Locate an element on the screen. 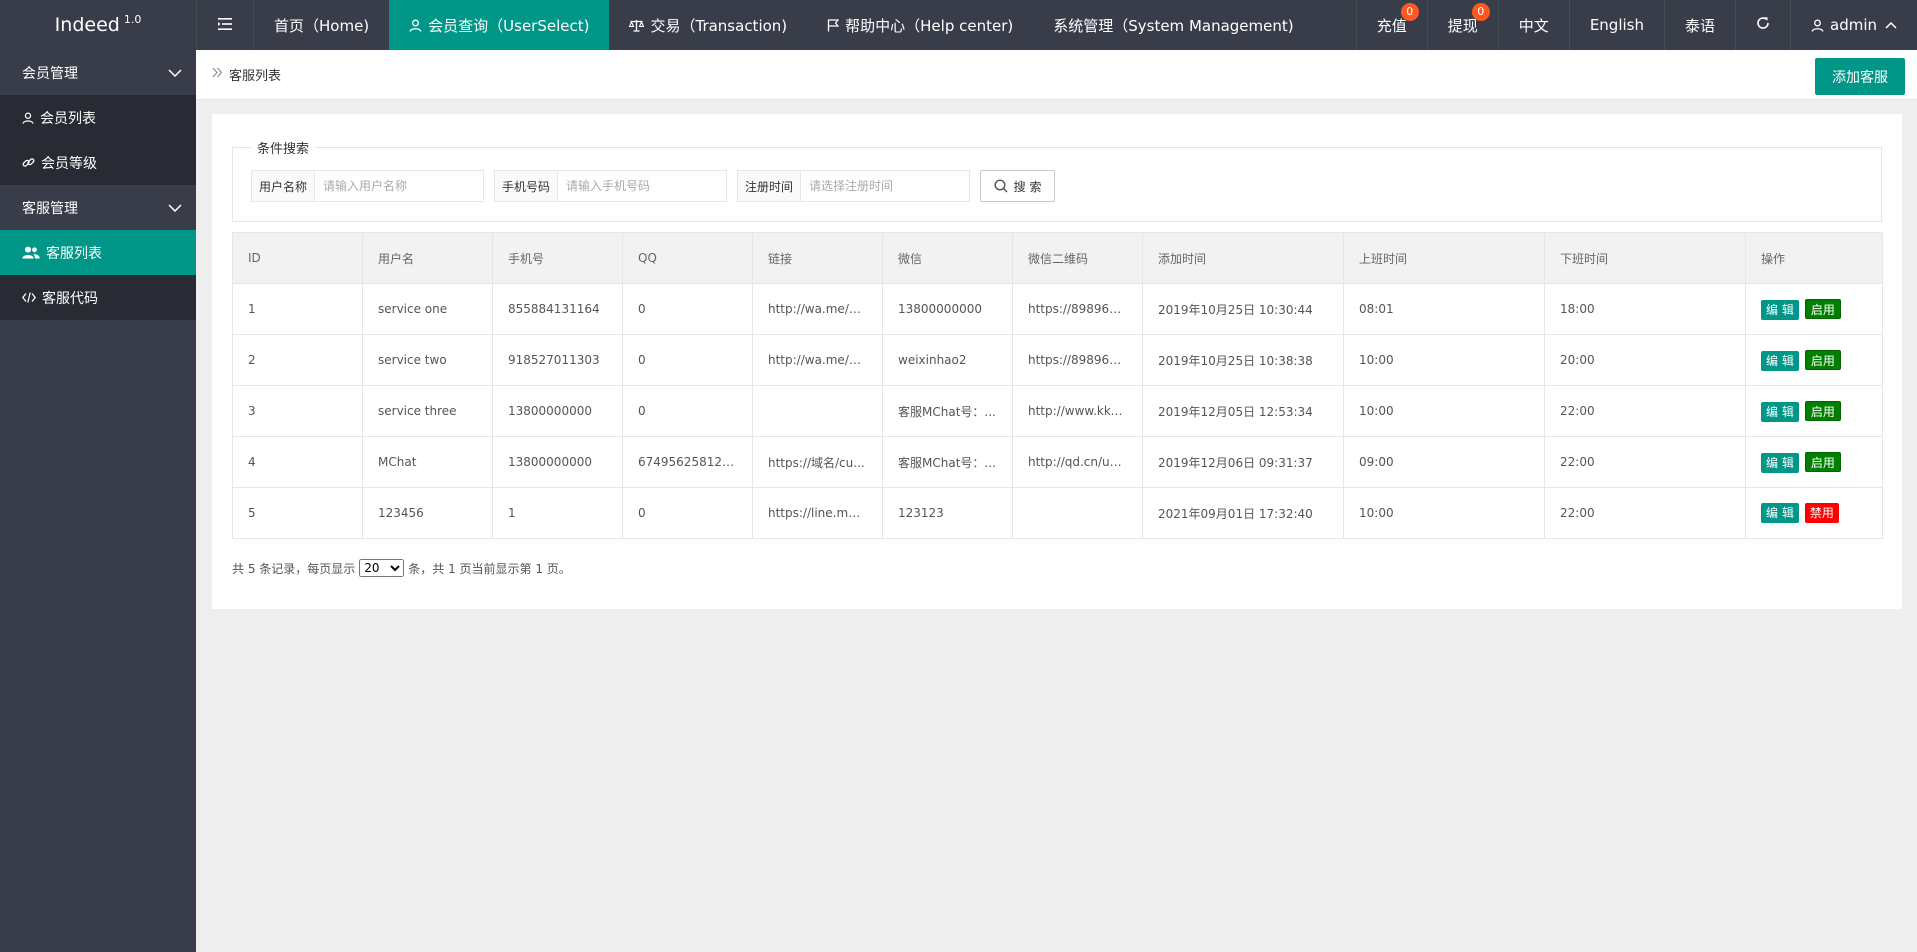 The height and width of the screenshot is (952, 1917). sidebar-toggle-button is located at coordinates (225, 25).